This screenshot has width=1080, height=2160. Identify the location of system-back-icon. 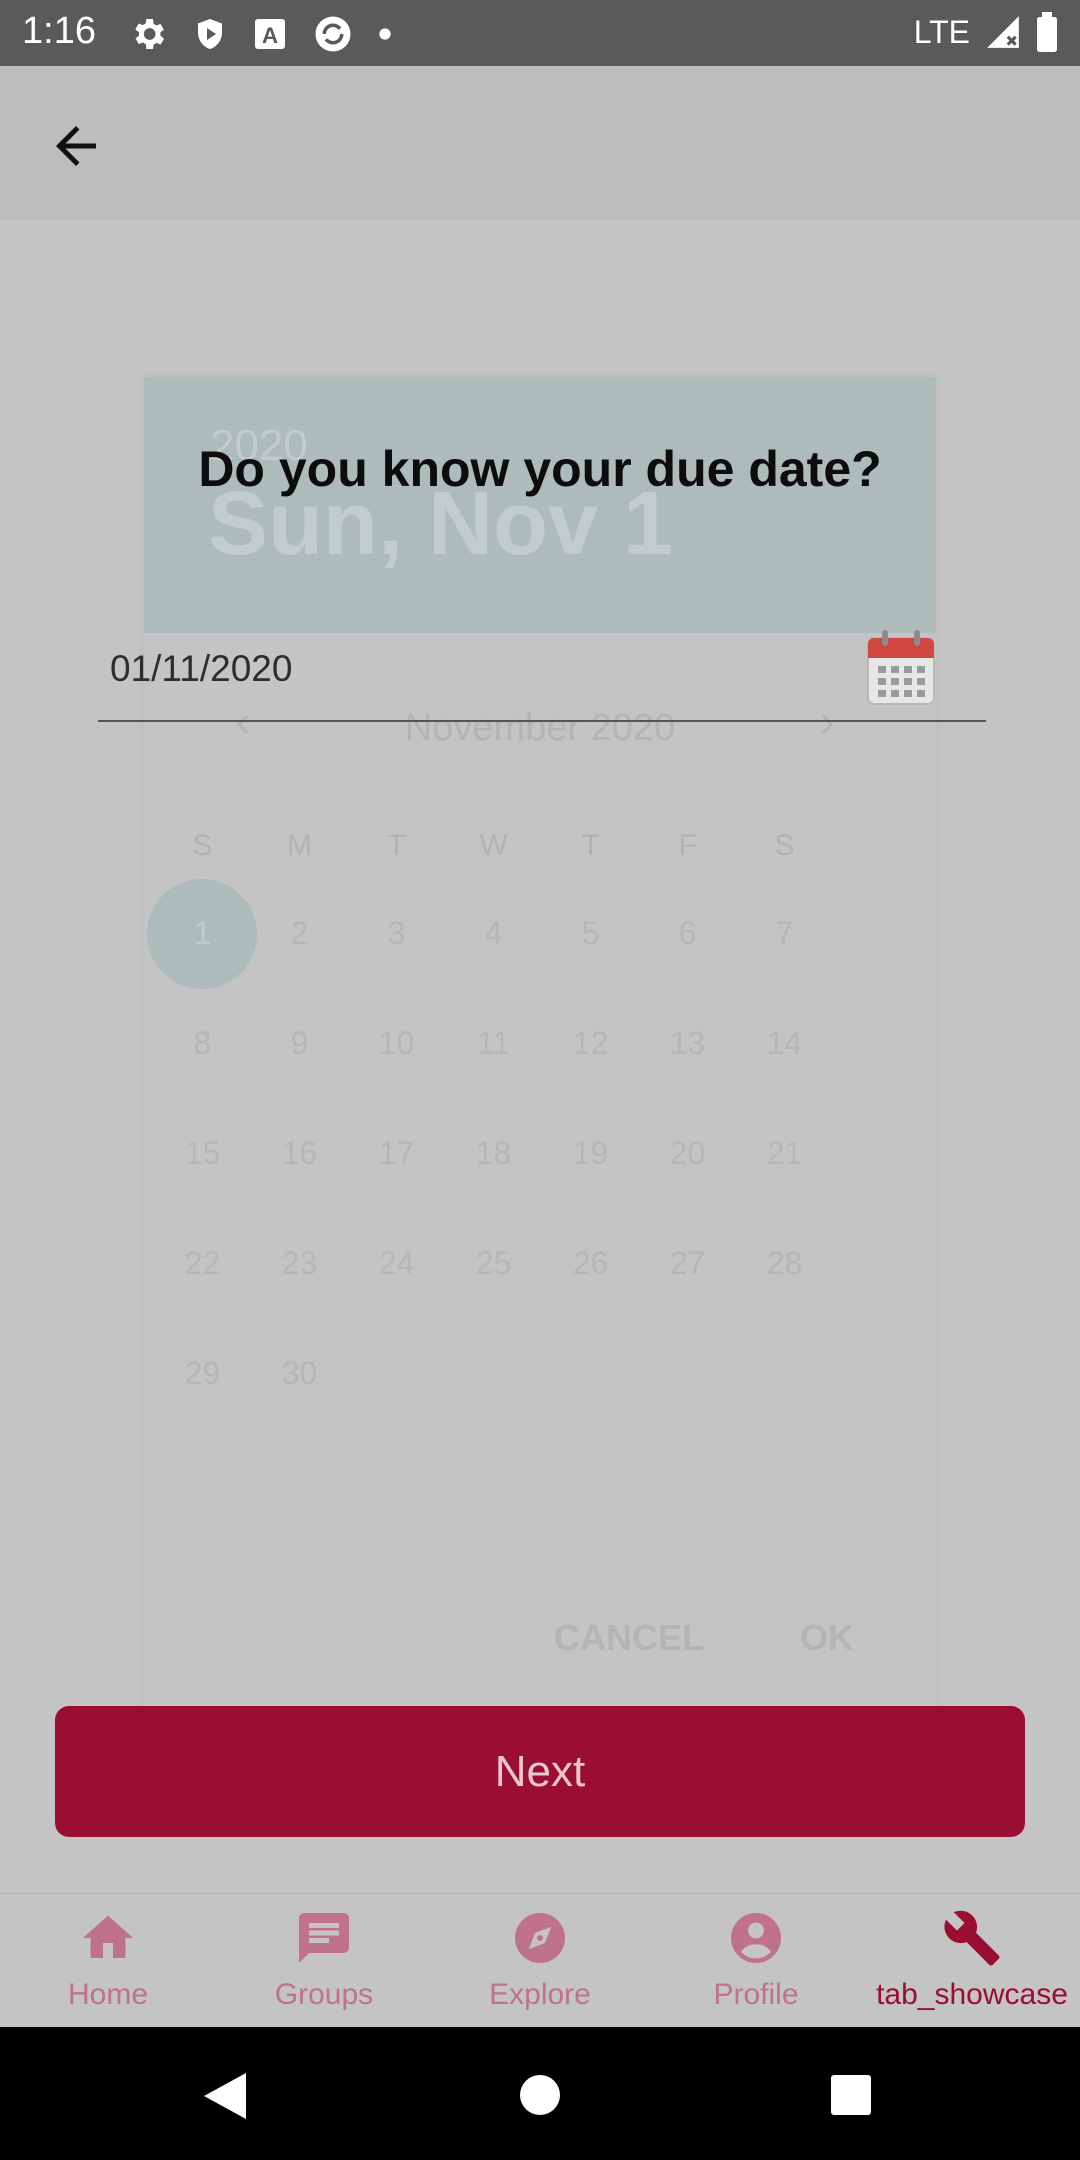
(225, 2096).